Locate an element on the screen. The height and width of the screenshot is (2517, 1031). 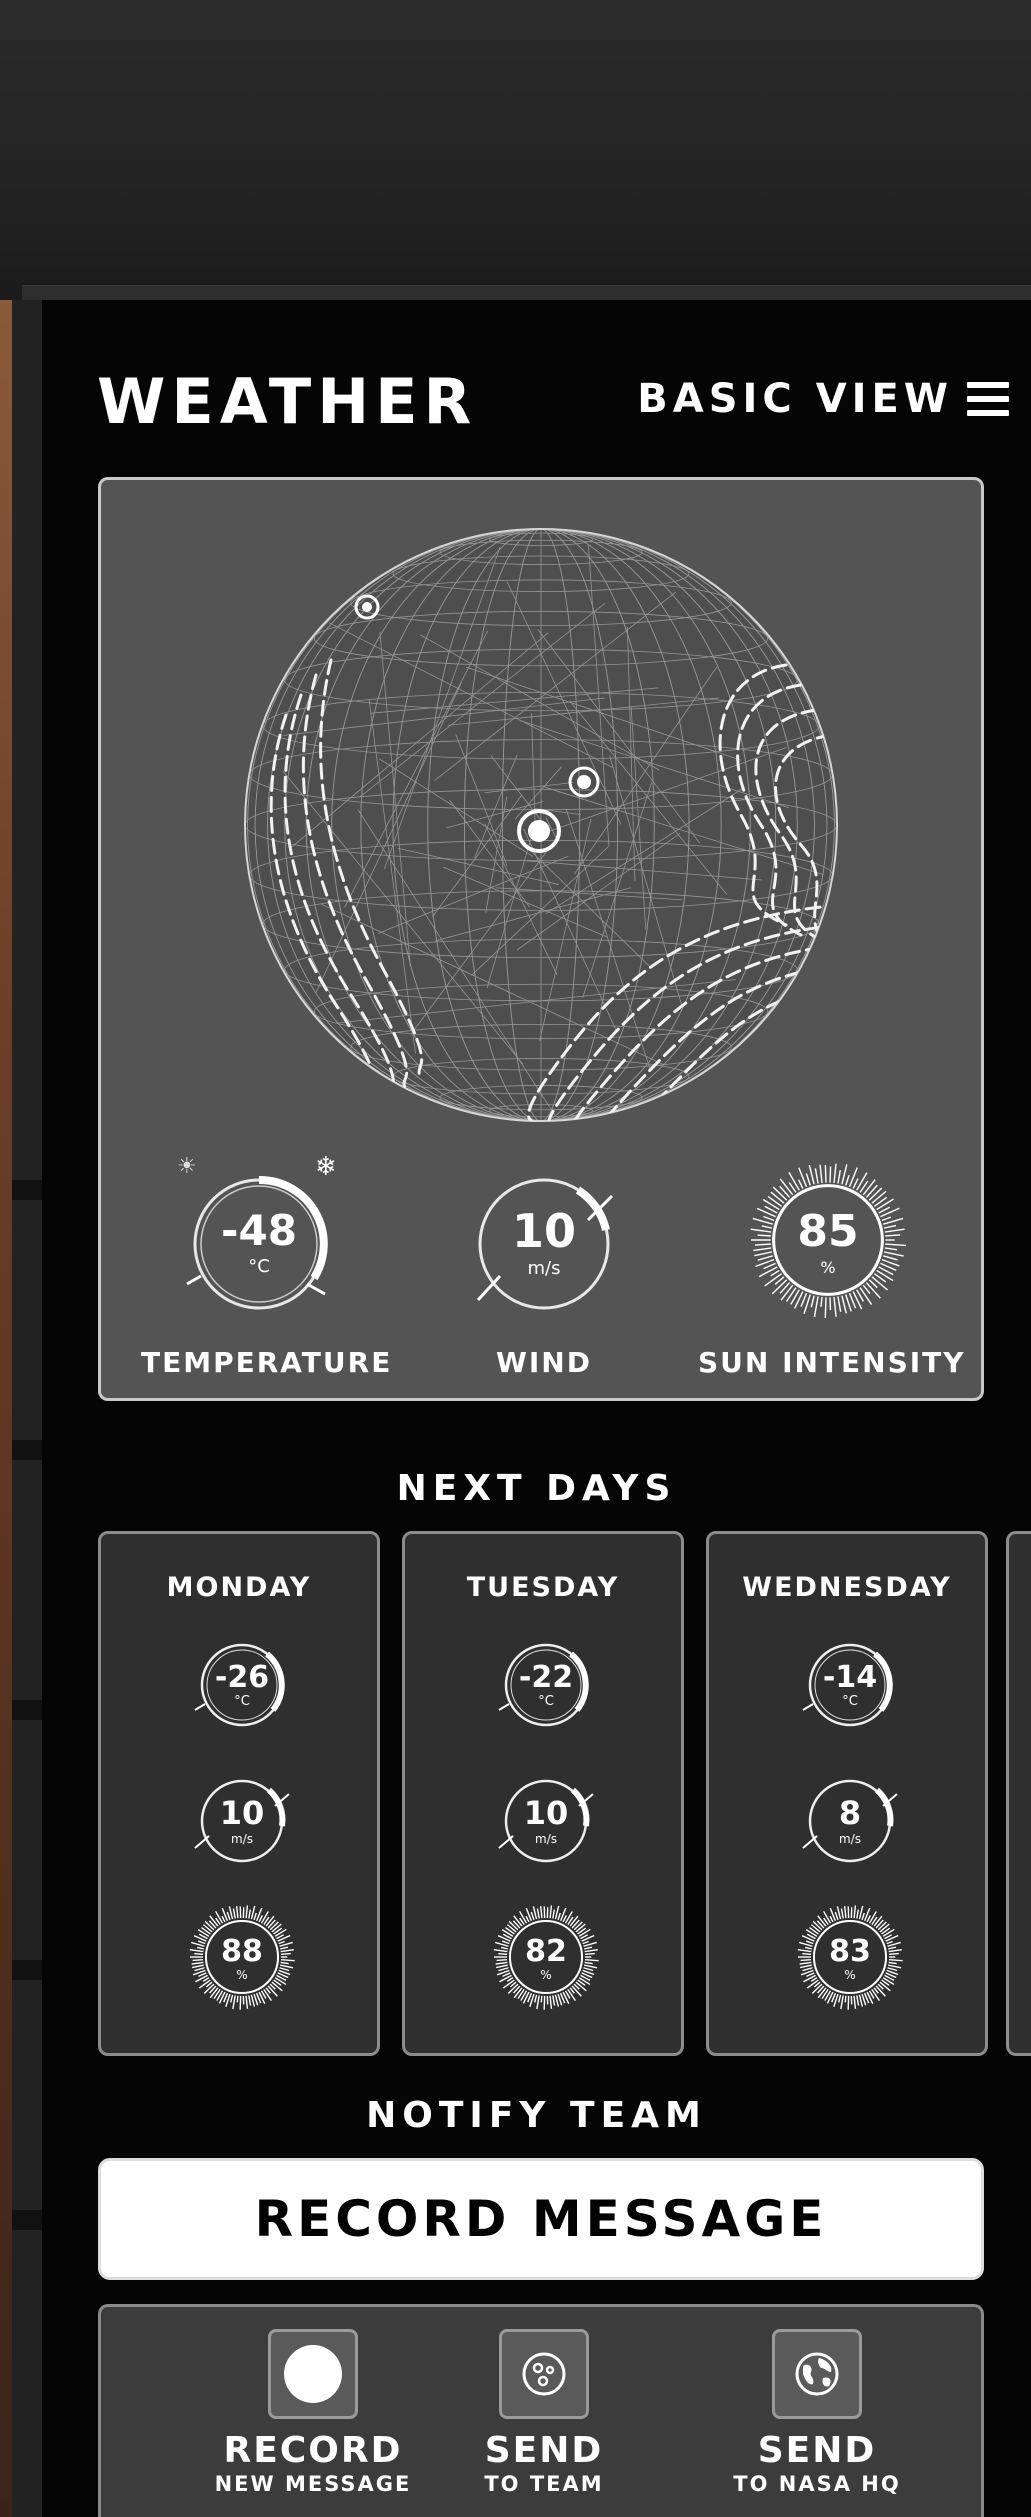
day-card-tuesday: TUESDAY -22 °C 10 m/s 82 % is located at coordinates (543, 1793).